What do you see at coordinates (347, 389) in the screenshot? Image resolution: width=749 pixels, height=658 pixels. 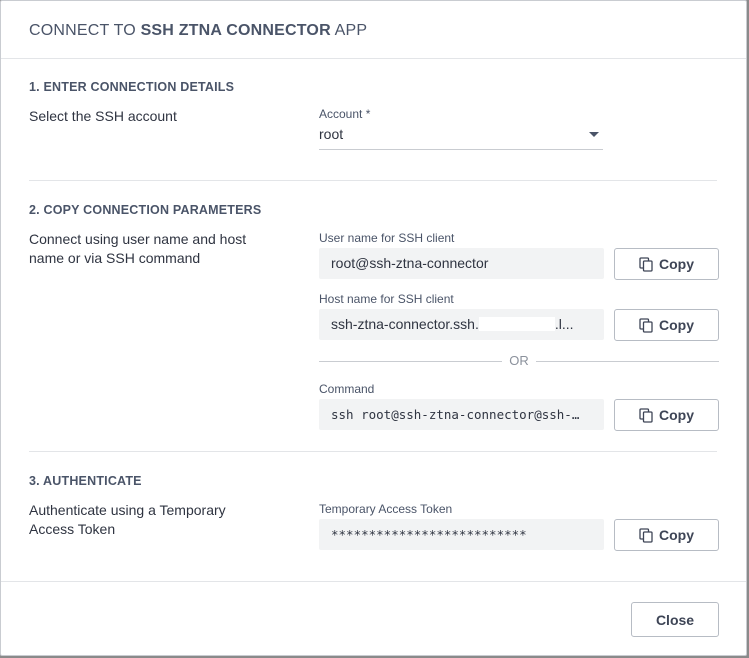 I see `command-label: Command` at bounding box center [347, 389].